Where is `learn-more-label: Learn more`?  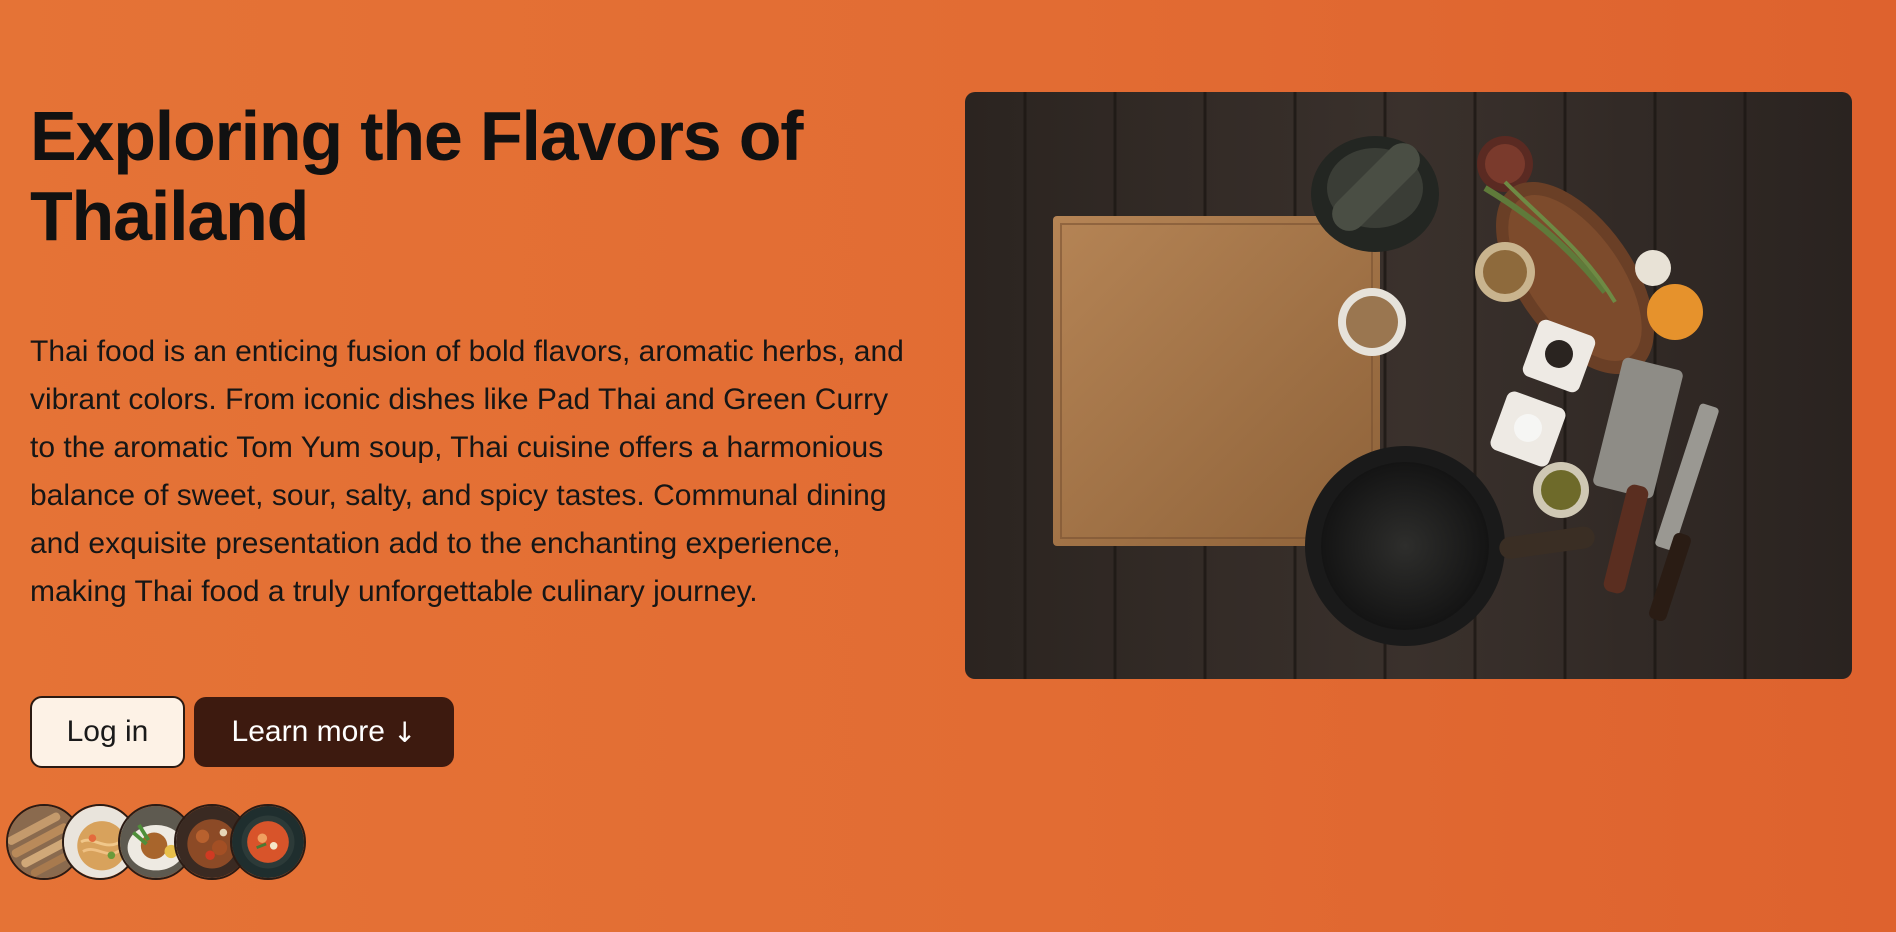 learn-more-label: Learn more is located at coordinates (308, 731).